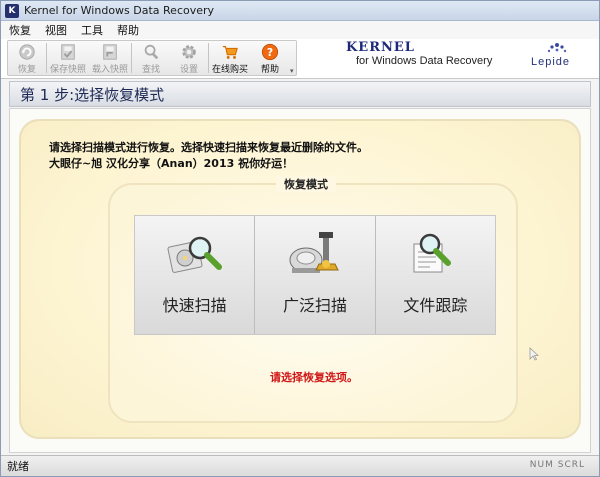 This screenshot has height=477, width=600. Describe the element at coordinates (27, 52) in the screenshot. I see `recover-icon` at that location.